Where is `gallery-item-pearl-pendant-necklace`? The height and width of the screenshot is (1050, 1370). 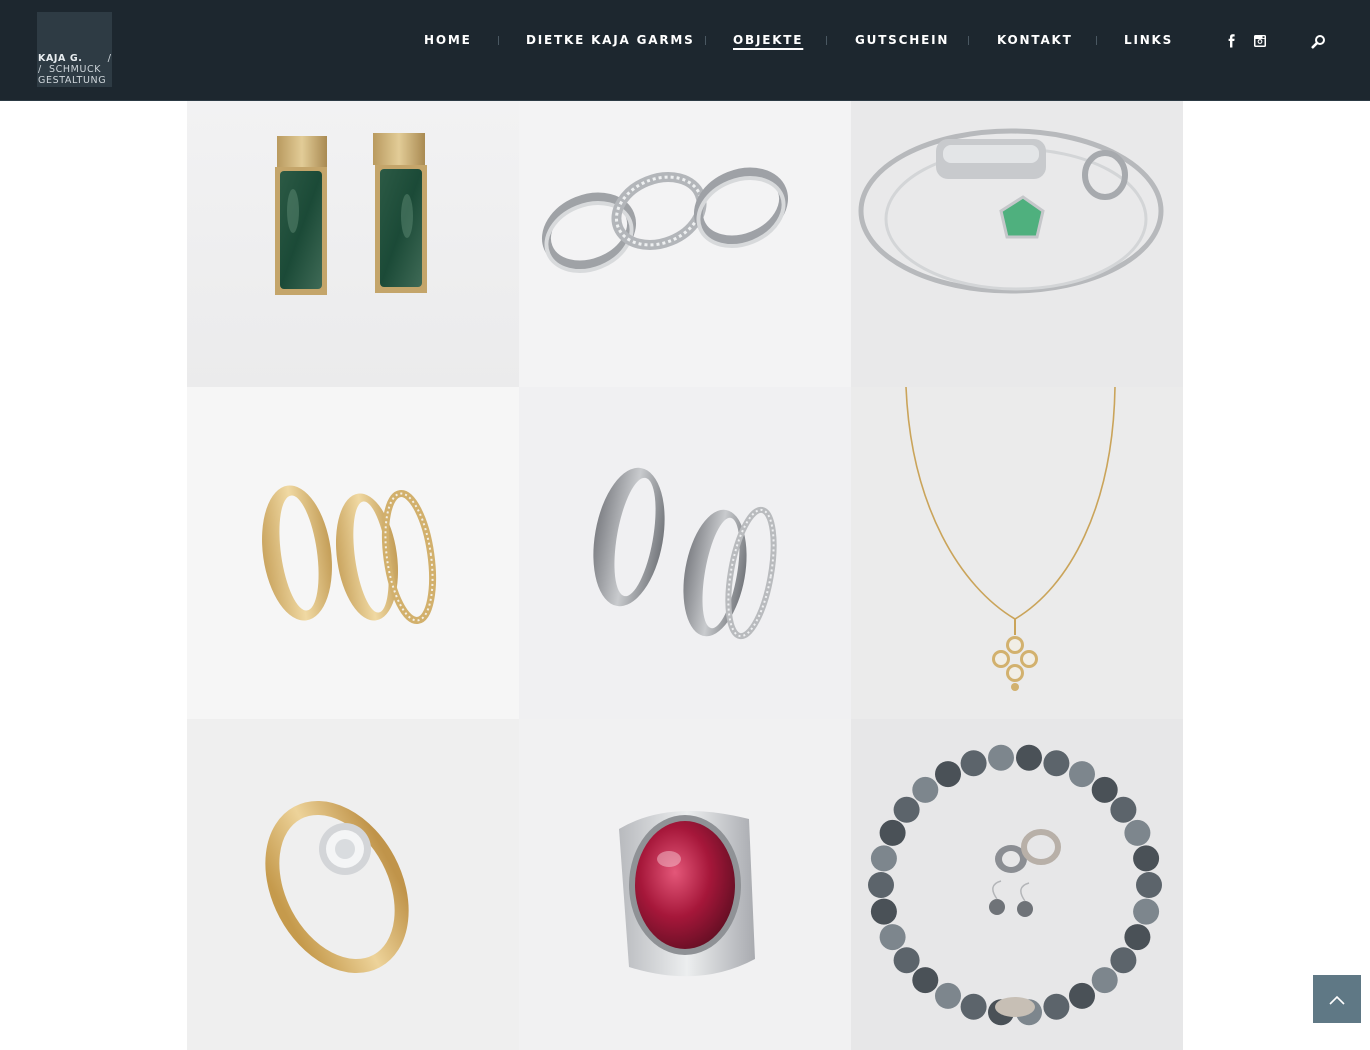 gallery-item-pearl-pendant-necklace is located at coordinates (1017, 553).